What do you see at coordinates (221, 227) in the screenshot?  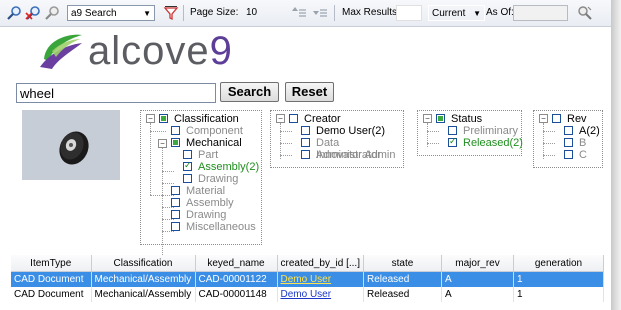 I see `facet-item-miscellaneous: Miscellaneous` at bounding box center [221, 227].